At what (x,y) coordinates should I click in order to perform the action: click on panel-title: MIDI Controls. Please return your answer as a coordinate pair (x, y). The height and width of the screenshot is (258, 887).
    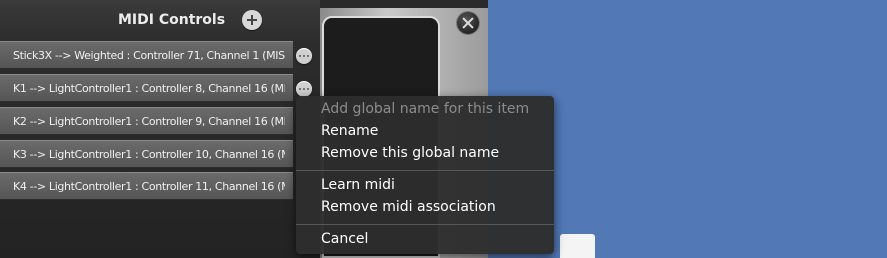
    Looking at the image, I should click on (172, 20).